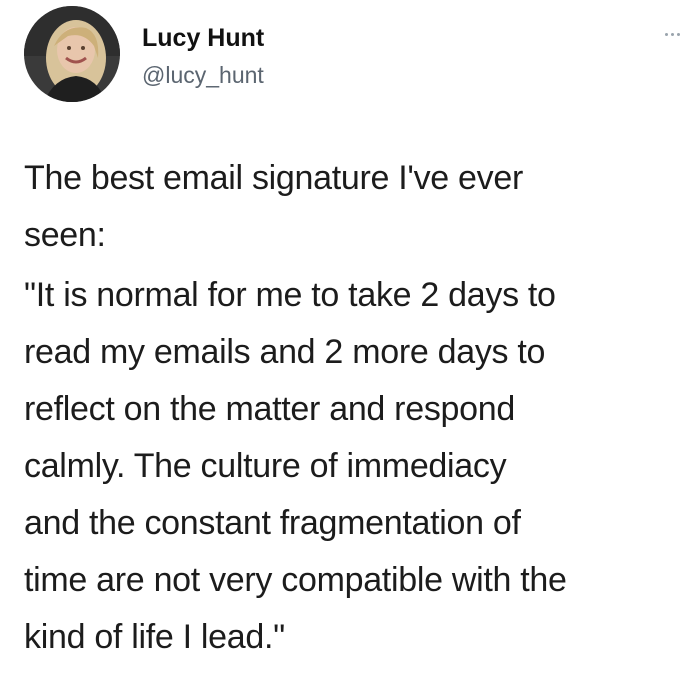 The image size is (700, 694). I want to click on avatar, so click(72, 54).